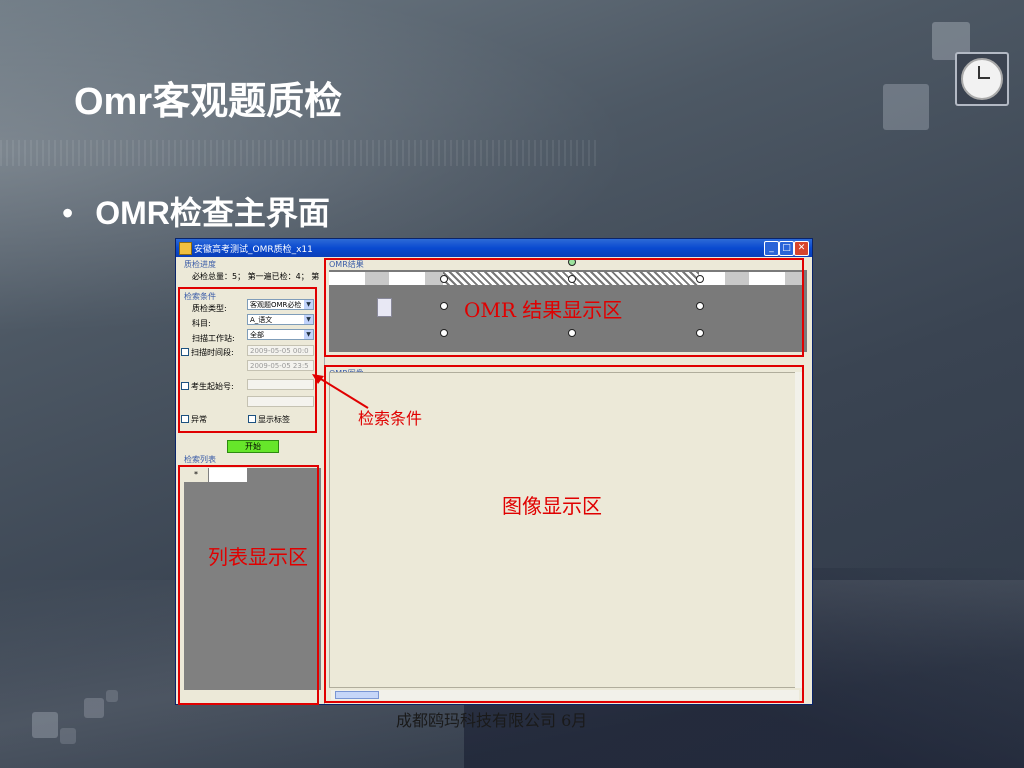  I want to click on maximize-button: □, so click(786, 248).